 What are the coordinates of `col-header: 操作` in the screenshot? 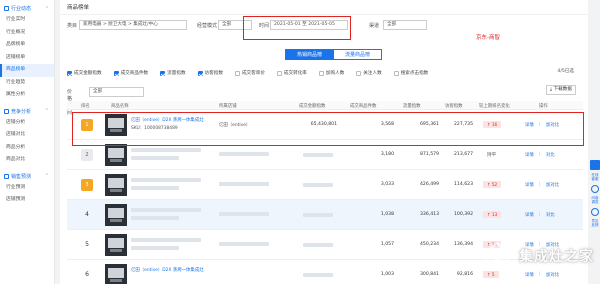 It's located at (543, 106).